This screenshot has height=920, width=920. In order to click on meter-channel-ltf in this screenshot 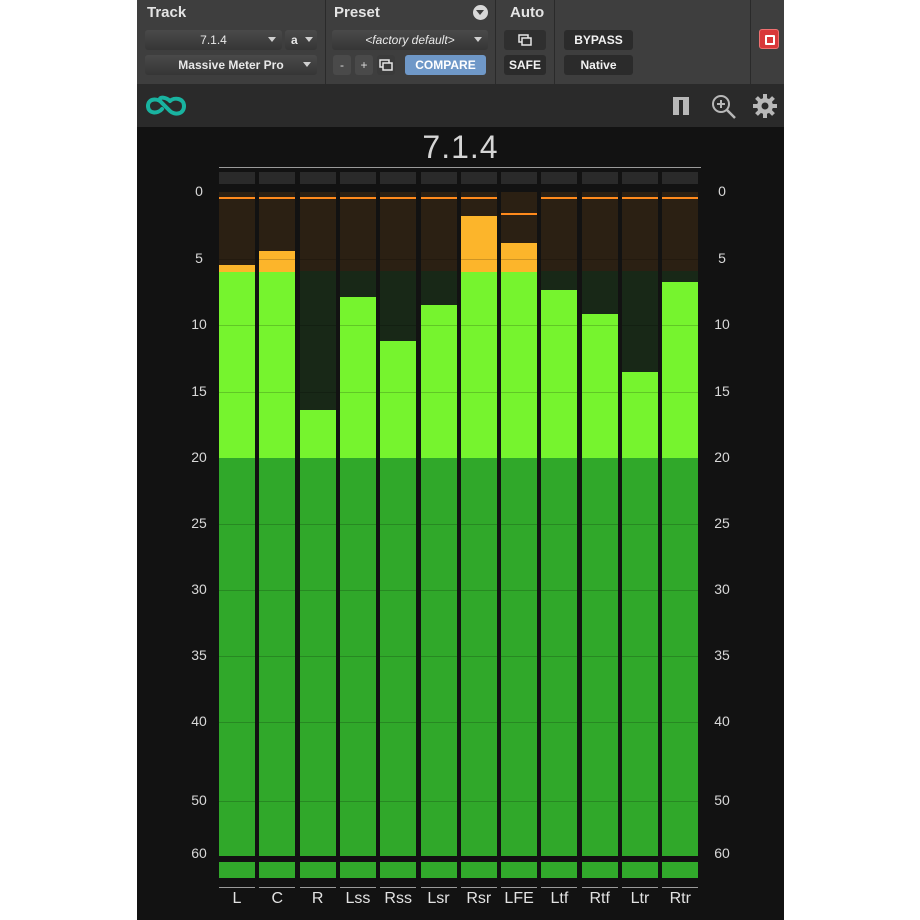, I will do `click(559, 526)`.